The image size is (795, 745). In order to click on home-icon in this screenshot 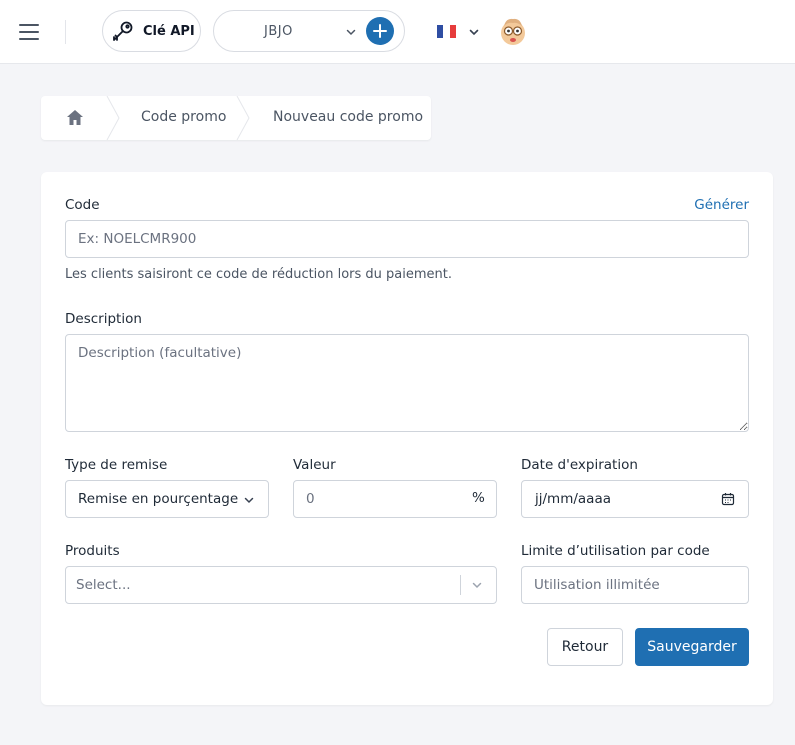, I will do `click(75, 117)`.